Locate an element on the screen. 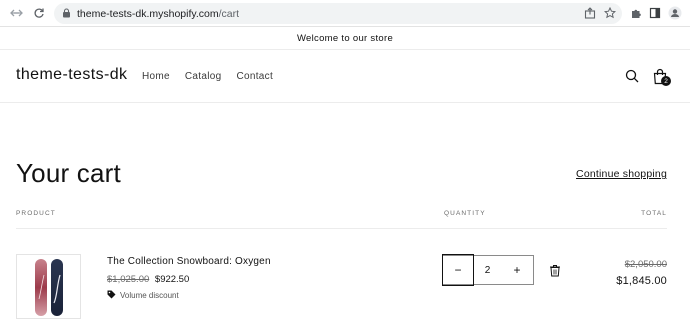  announcement-bar: Welcome to our store is located at coordinates (345, 39).